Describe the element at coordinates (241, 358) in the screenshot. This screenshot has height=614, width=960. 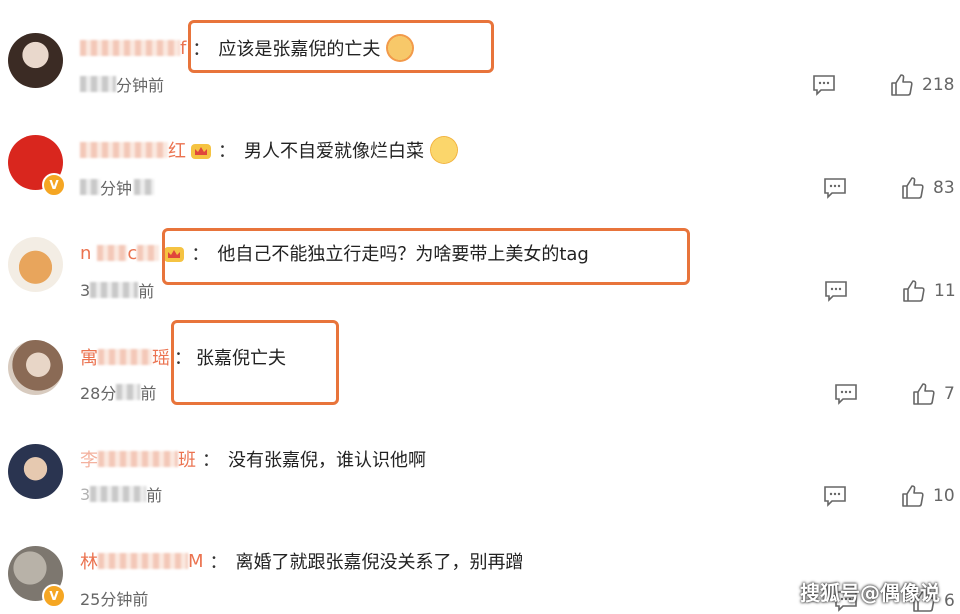
I see `comment-text: 张嘉倪亡夫` at that location.